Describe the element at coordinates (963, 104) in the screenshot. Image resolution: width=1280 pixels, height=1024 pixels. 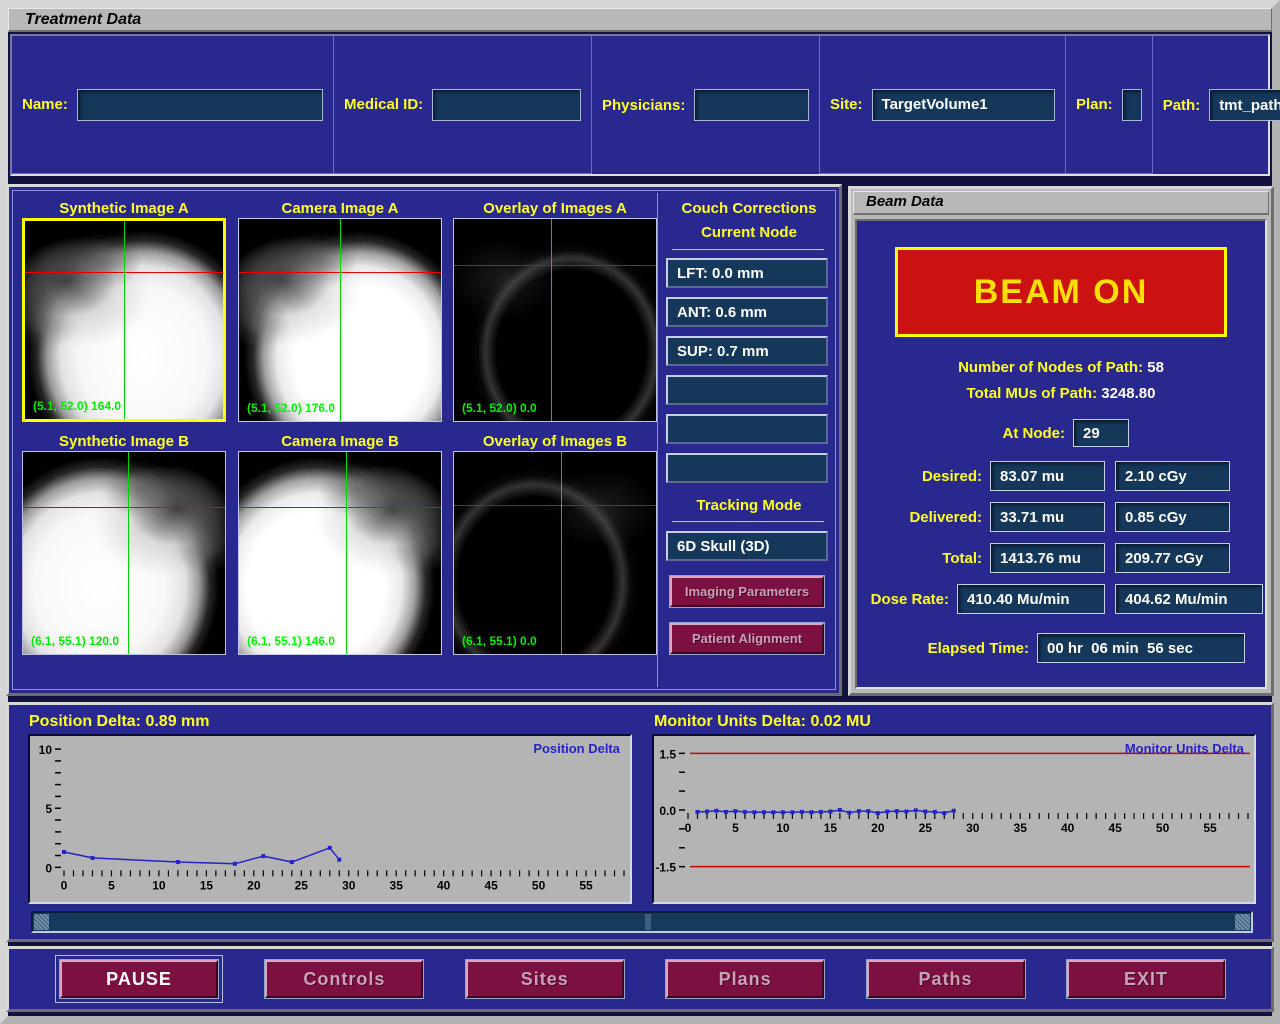
I see `site-field: TargetVolume1` at that location.